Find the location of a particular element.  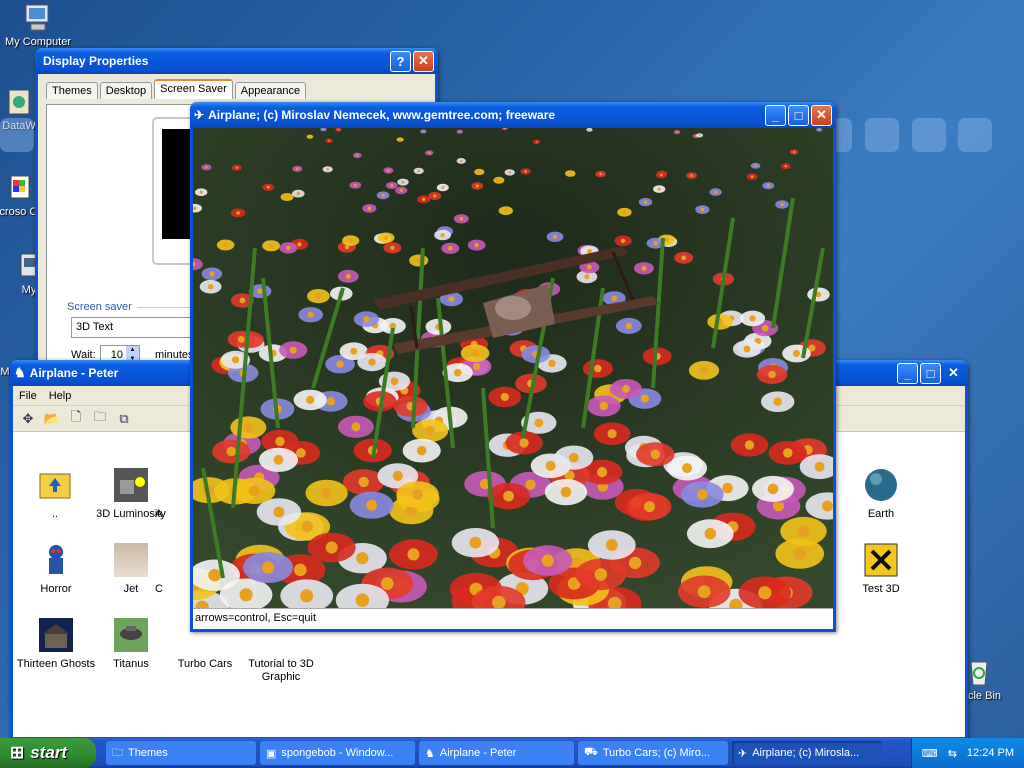

file-item: Thirteen Ghosts is located at coordinates (56, 644).